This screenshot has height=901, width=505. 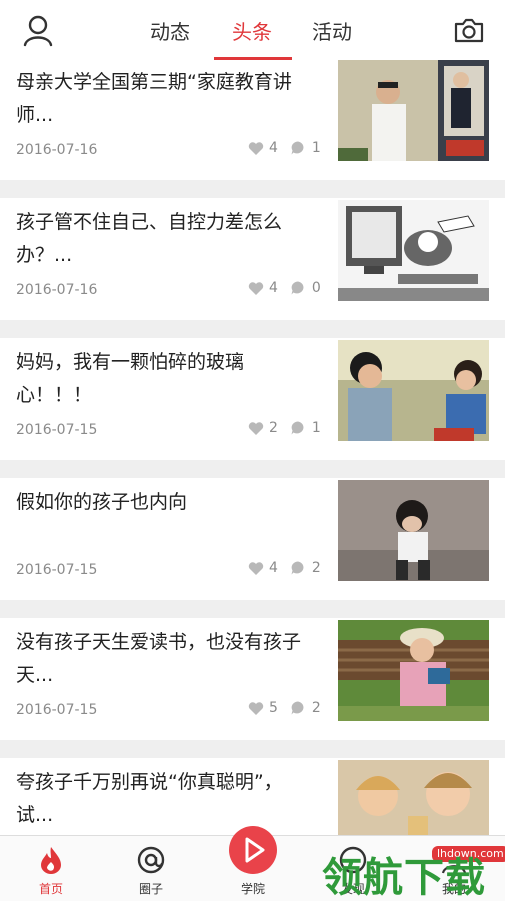 What do you see at coordinates (352, 889) in the screenshot?
I see `nav-discover-label: 发现` at bounding box center [352, 889].